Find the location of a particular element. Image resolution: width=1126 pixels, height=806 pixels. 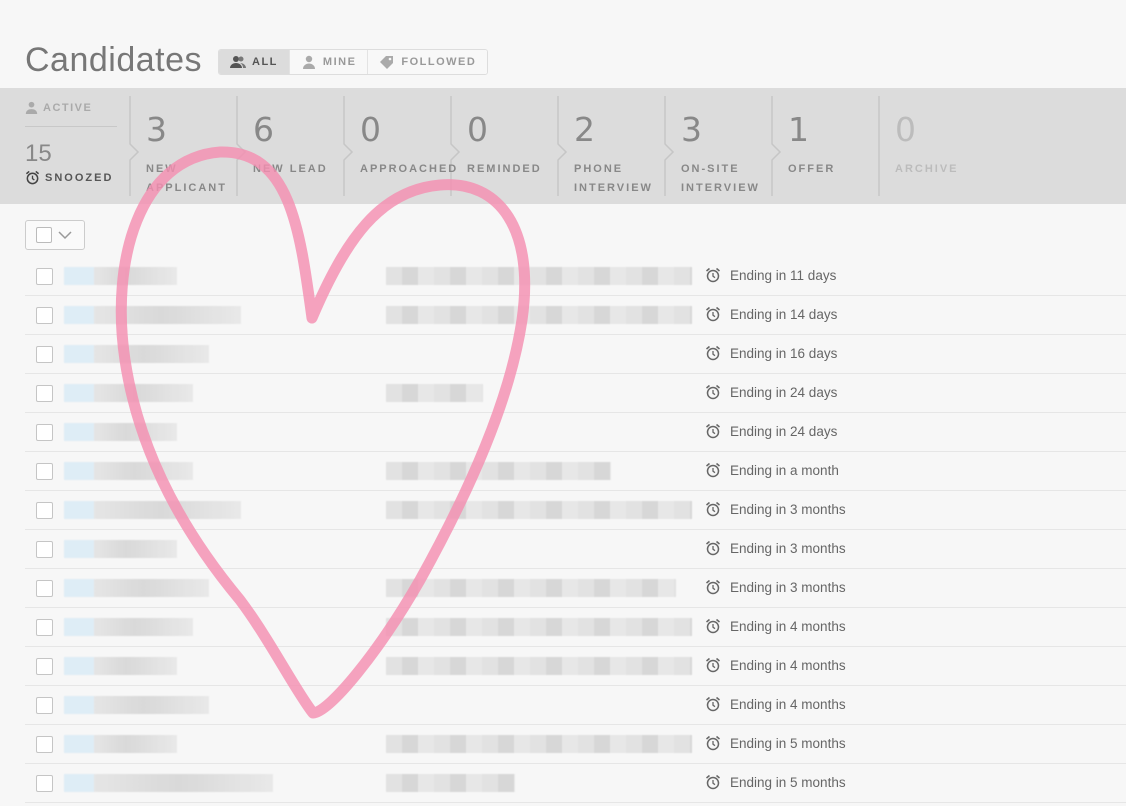

stage-offer: 1 OFFER is located at coordinates (833, 146).